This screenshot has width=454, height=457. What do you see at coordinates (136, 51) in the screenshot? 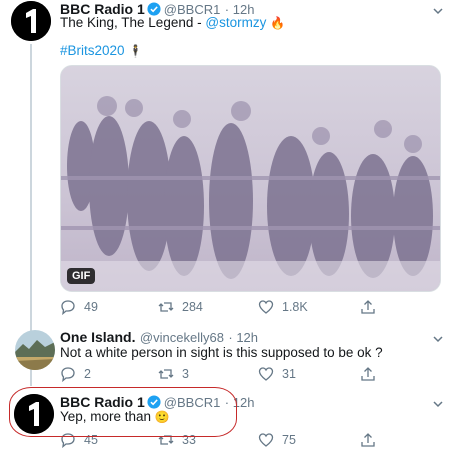
I see `levitating-man-emoji: 🕴` at bounding box center [136, 51].